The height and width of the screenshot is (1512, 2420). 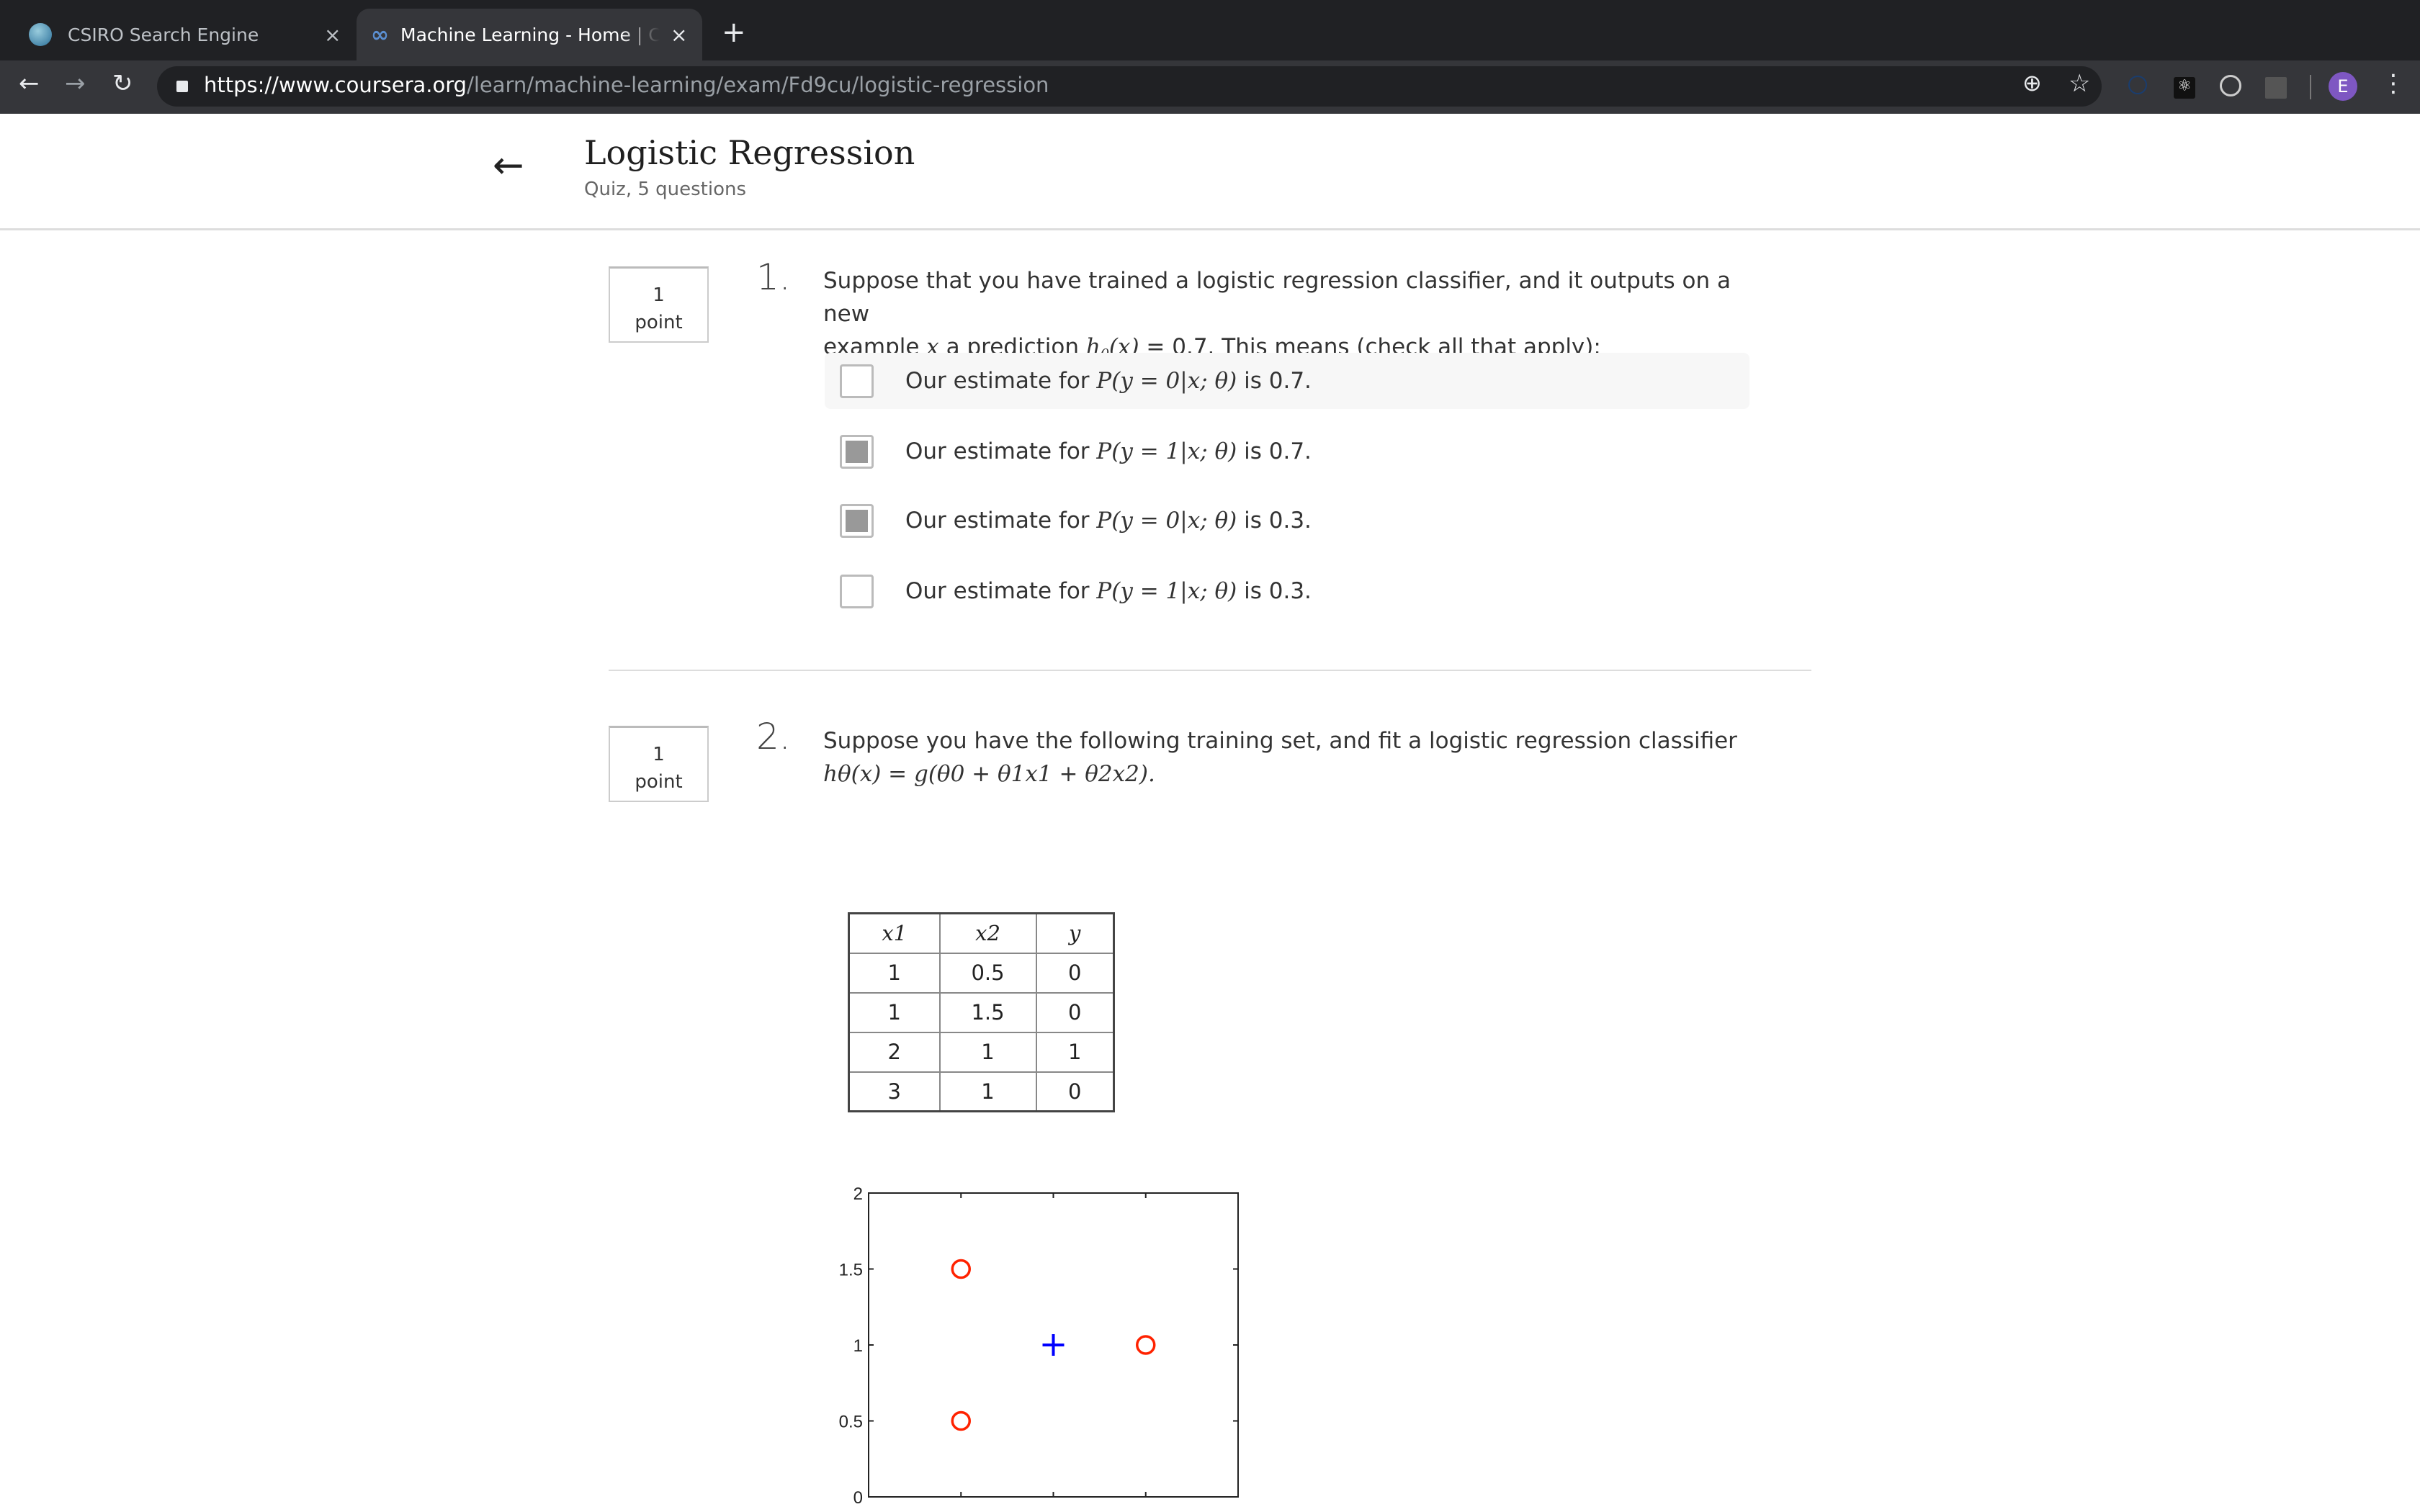 I want to click on question-divider, so click(x=1210, y=670).